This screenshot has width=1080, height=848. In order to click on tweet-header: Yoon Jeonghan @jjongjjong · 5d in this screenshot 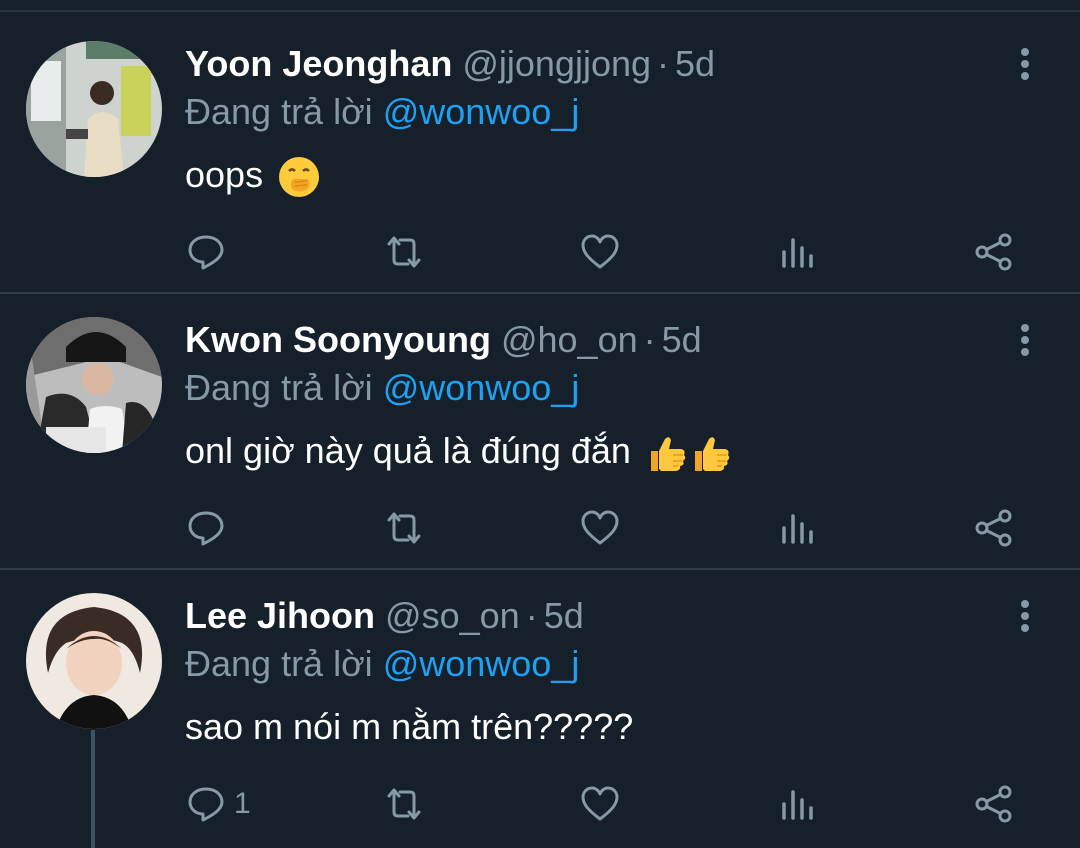, I will do `click(450, 64)`.